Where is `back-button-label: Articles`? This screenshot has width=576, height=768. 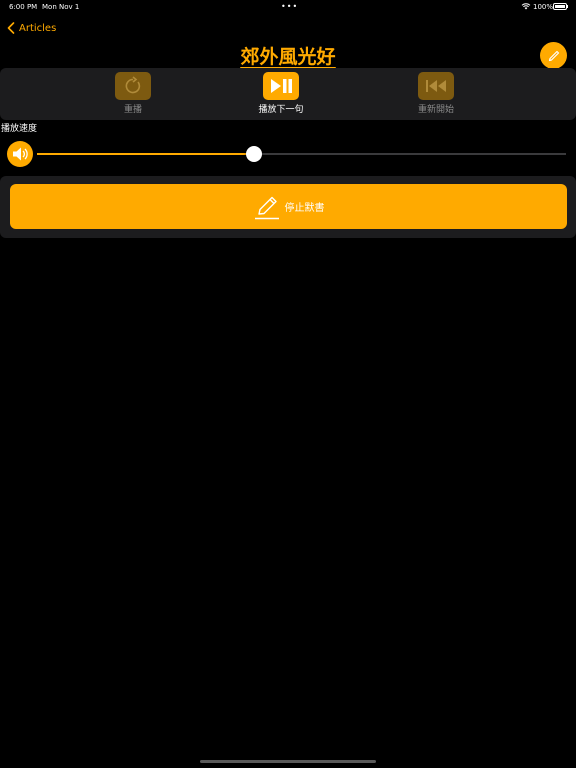
back-button-label: Articles is located at coordinates (38, 28).